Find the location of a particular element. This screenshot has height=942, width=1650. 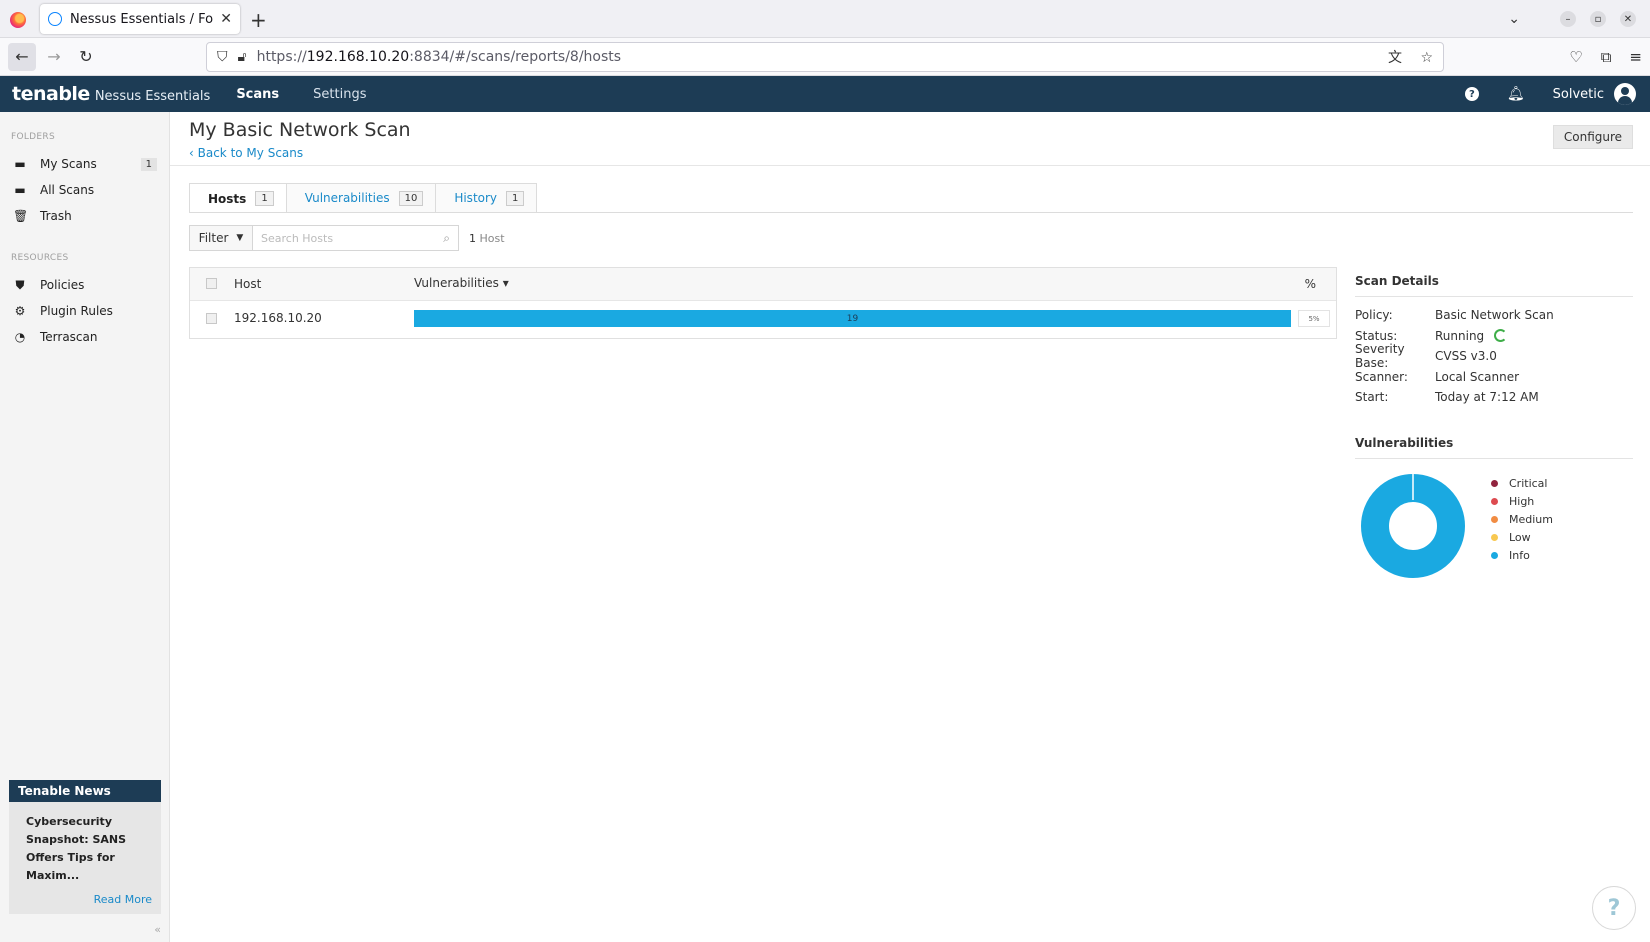

select-all-checkbox is located at coordinates (211, 283).